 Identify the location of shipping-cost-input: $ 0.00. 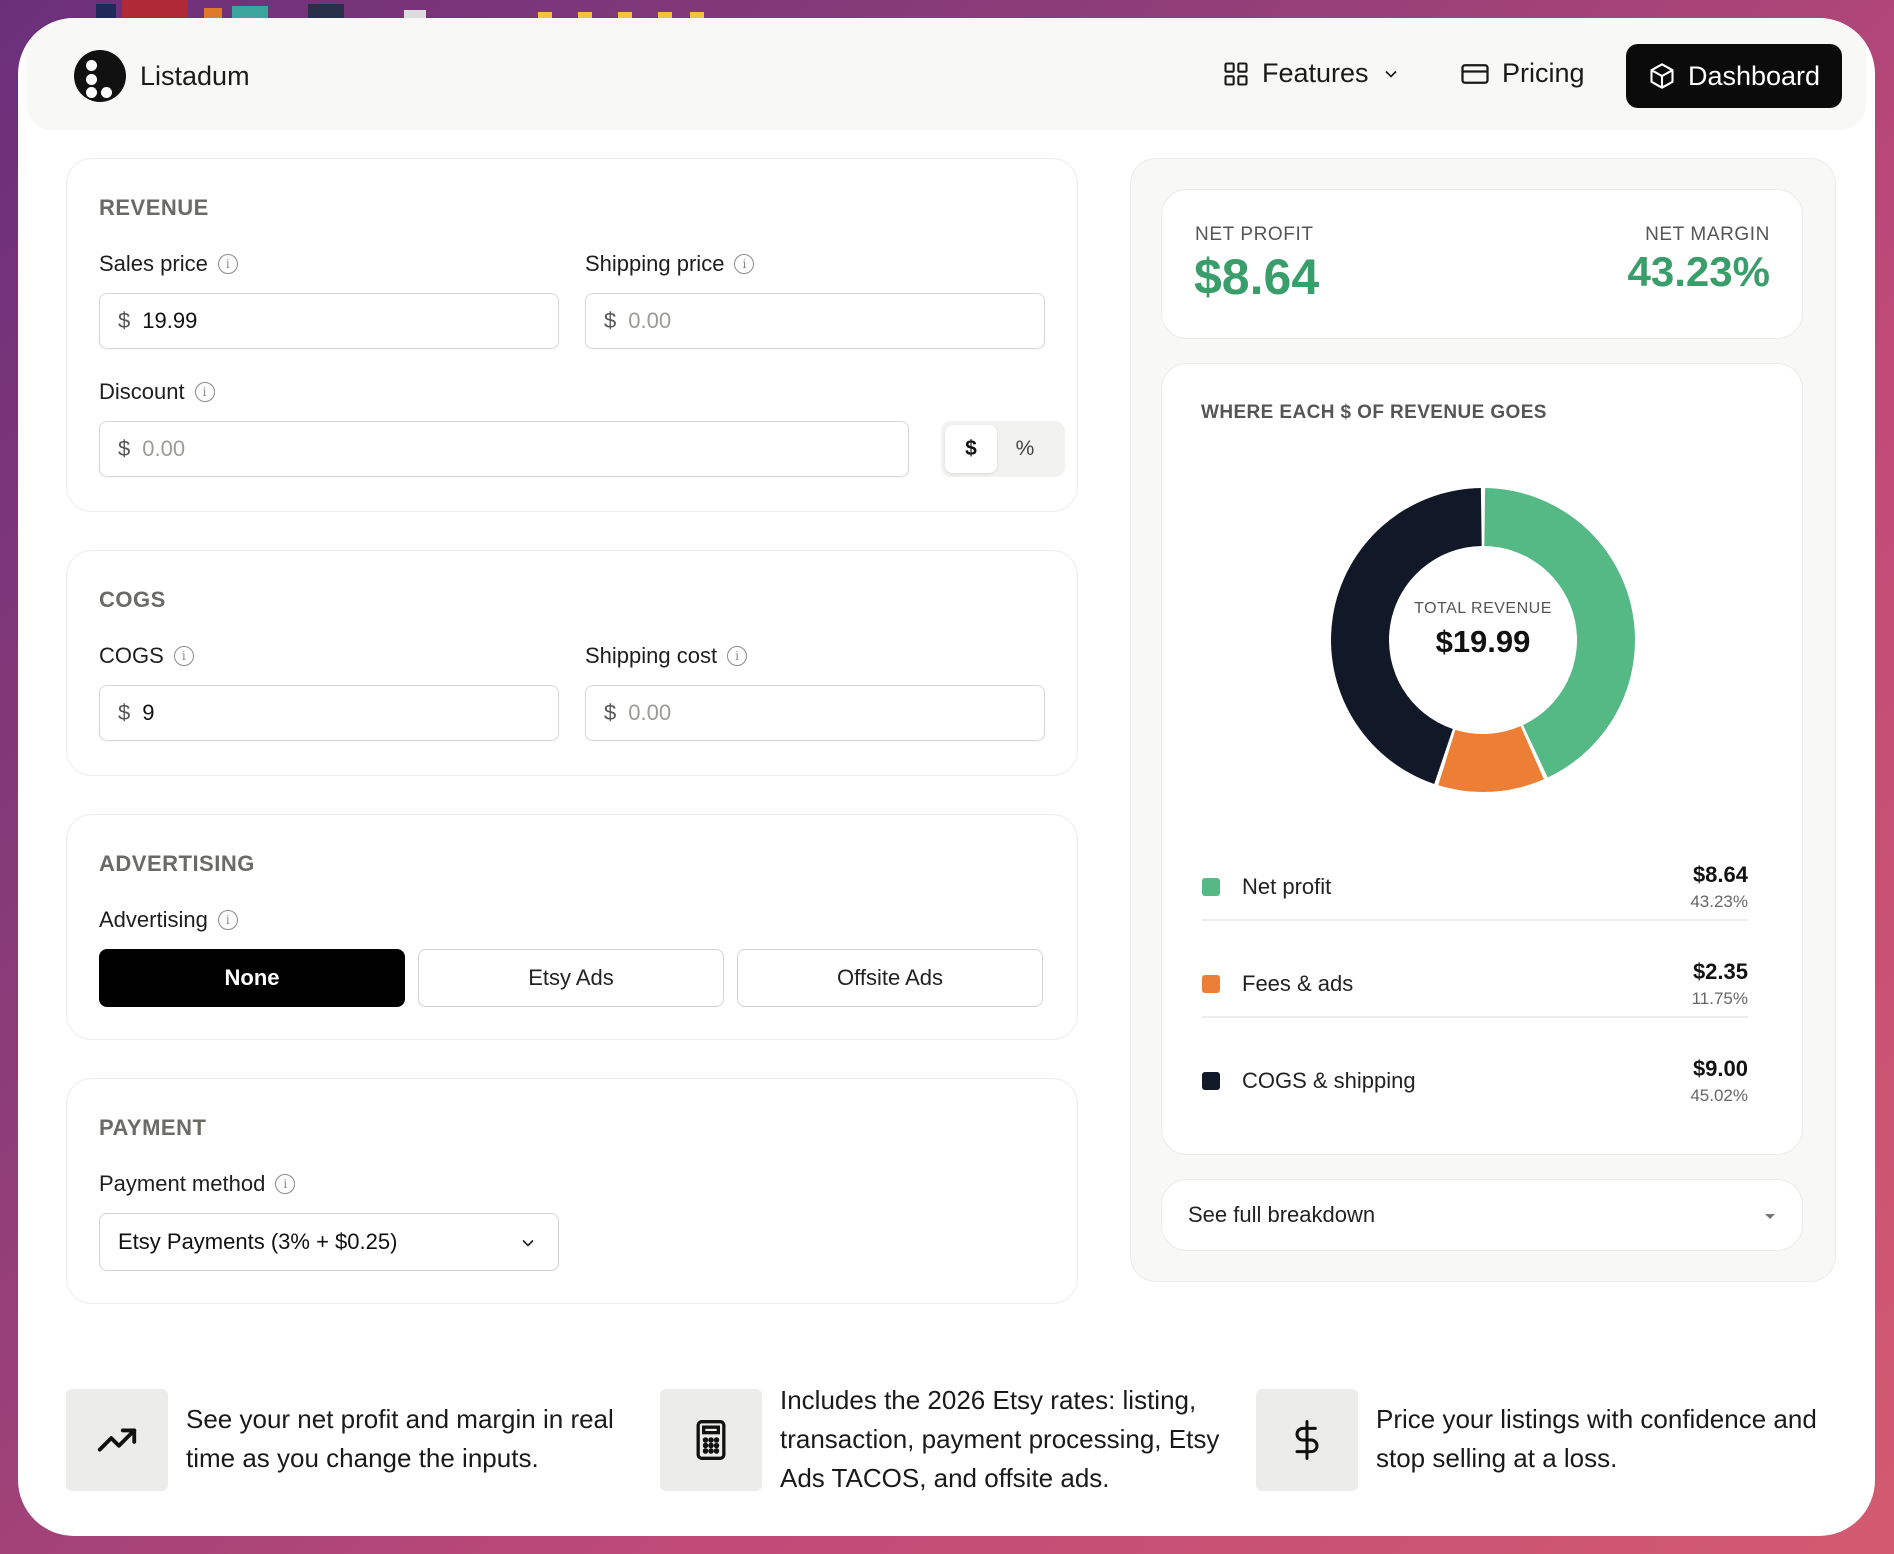
(815, 713).